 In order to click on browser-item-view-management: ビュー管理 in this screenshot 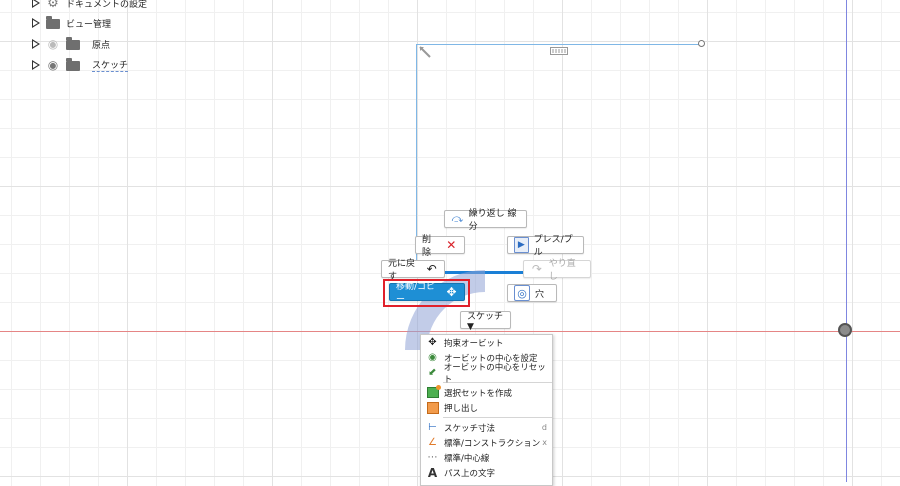, I will do `click(71, 23)`.